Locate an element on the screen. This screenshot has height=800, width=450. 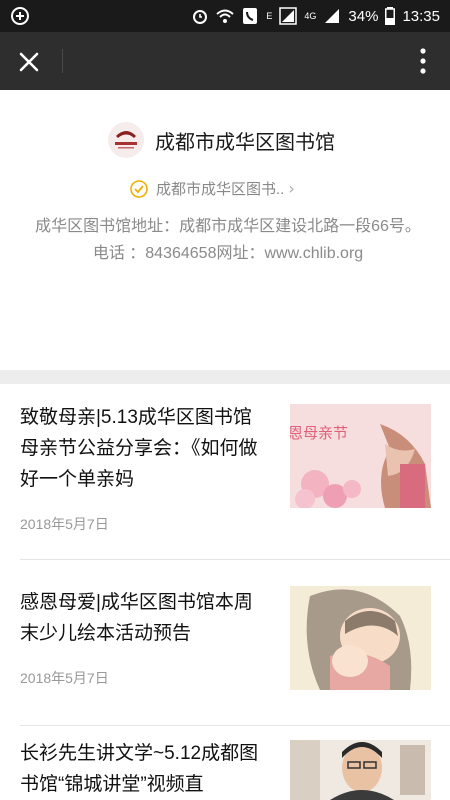
close-icon is located at coordinates (29, 62).